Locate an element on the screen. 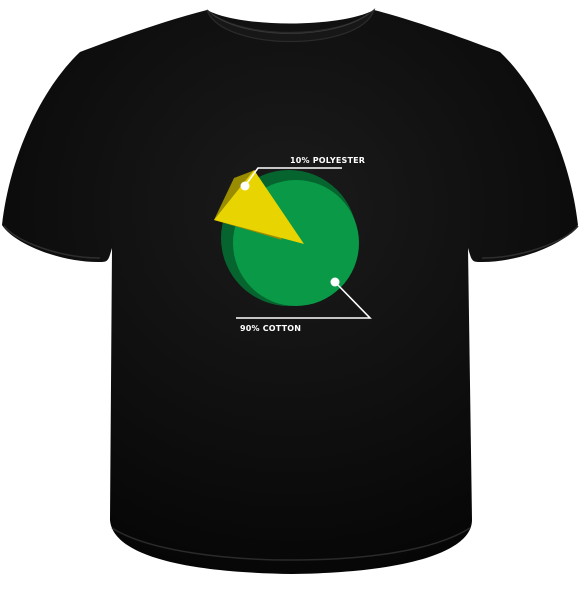 This screenshot has width=582, height=594. cotton-label: 90% COTTON is located at coordinates (270, 328).